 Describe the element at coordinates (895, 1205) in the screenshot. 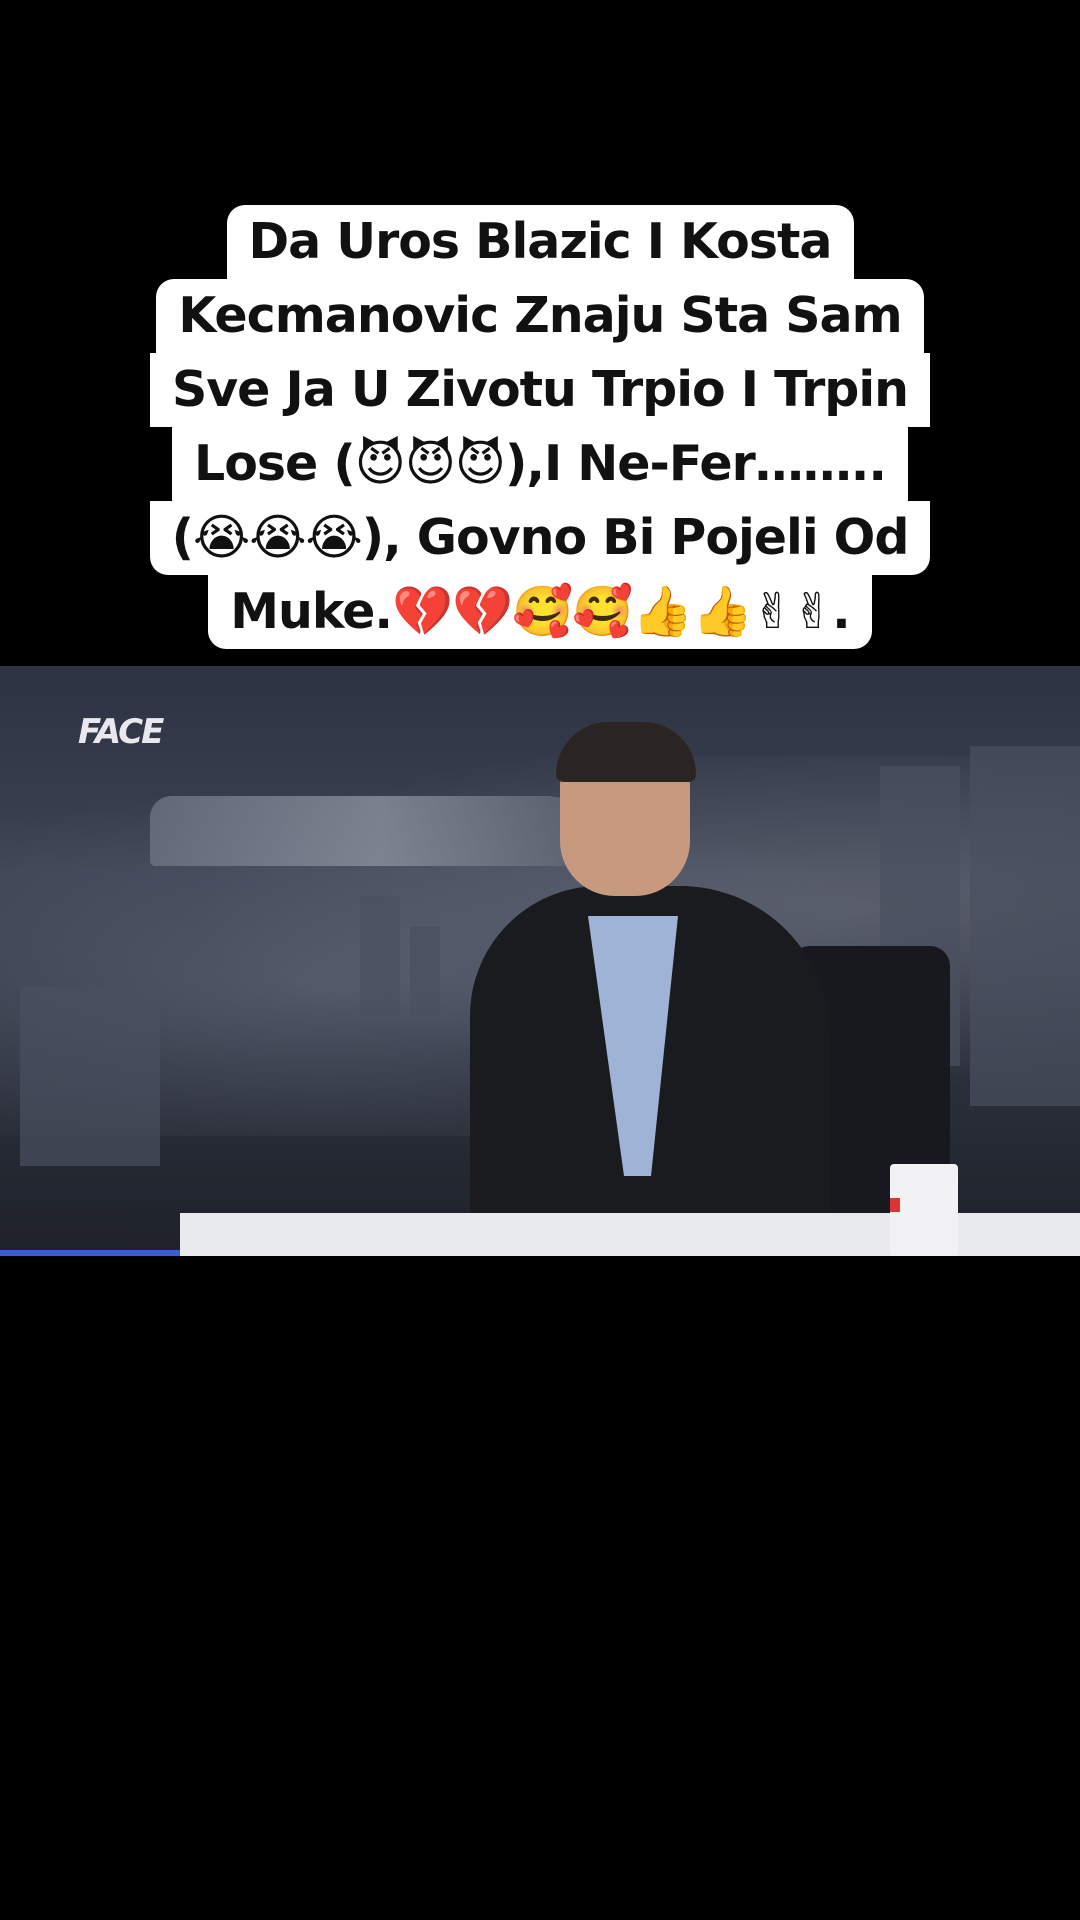

I see `cup-logo` at that location.